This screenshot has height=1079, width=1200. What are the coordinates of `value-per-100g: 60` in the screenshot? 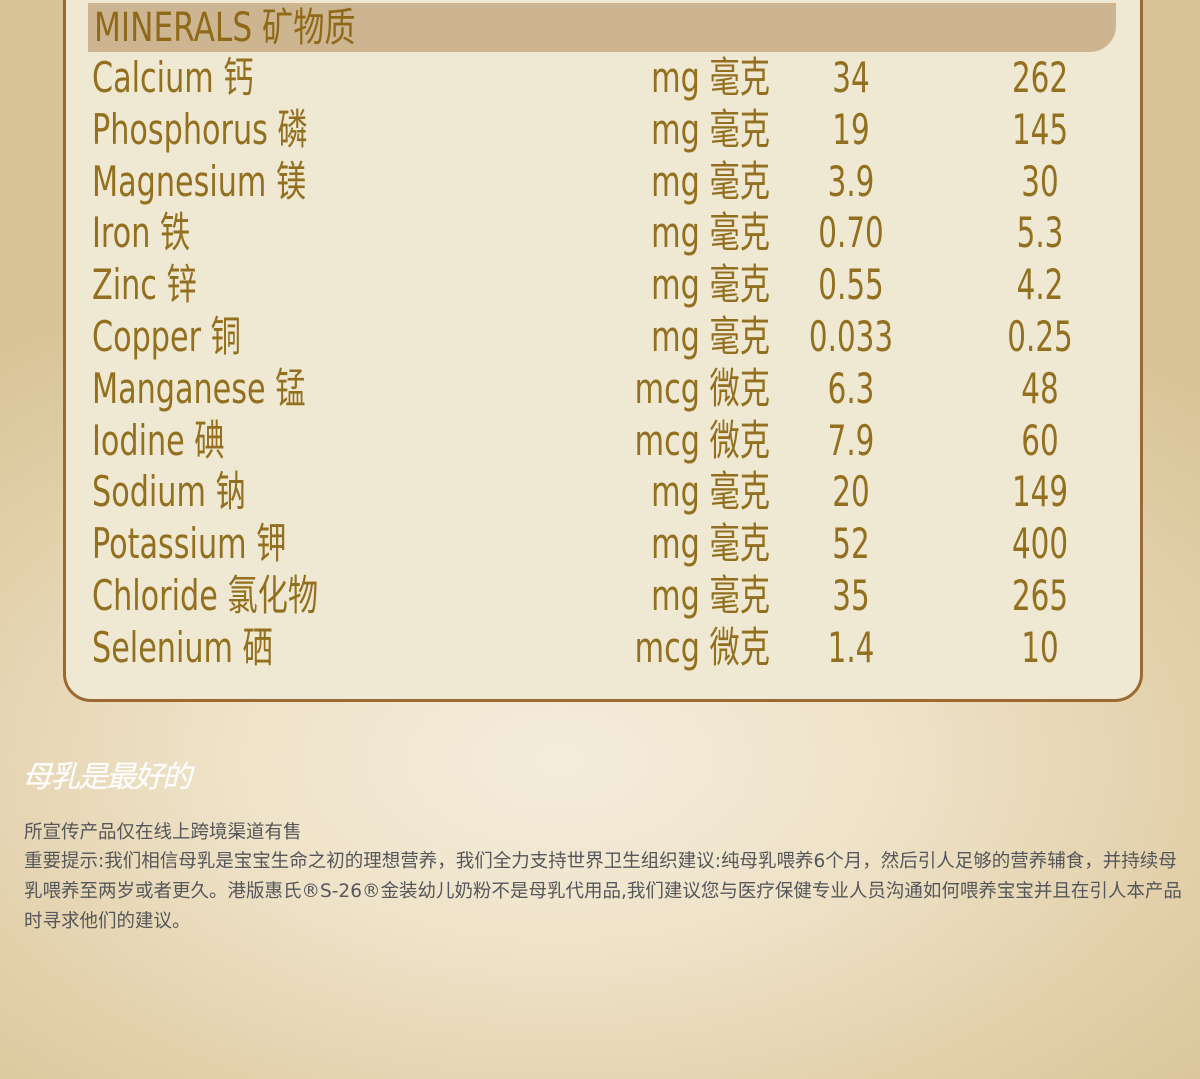 It's located at (1040, 440).